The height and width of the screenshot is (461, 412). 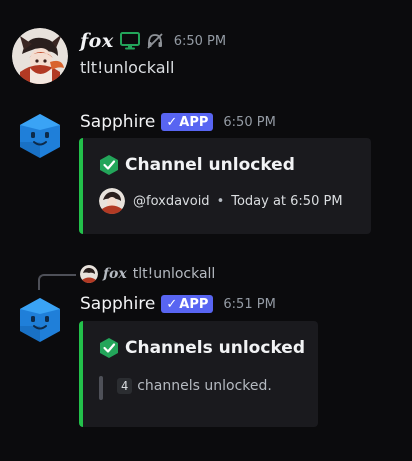 What do you see at coordinates (204, 386) in the screenshot?
I see `description-text: channels unlocked.` at bounding box center [204, 386].